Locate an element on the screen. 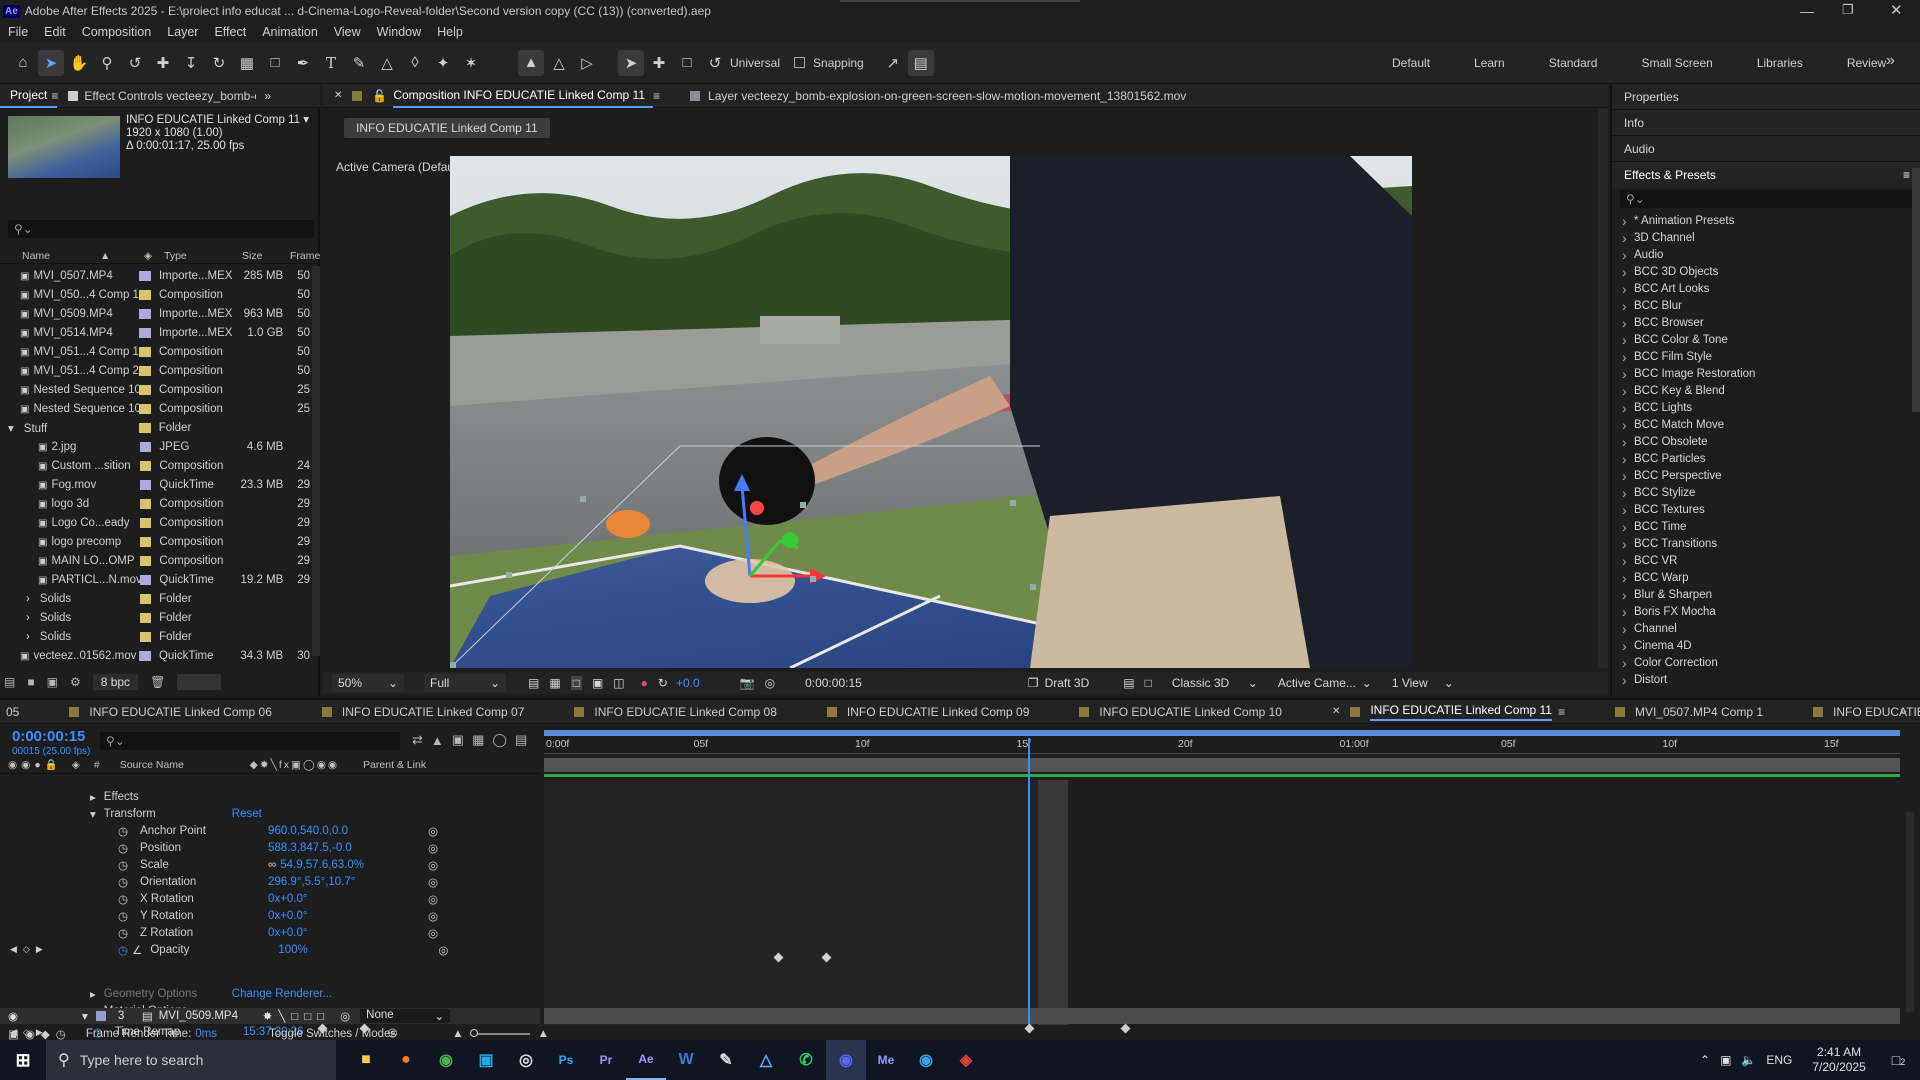 This screenshot has height=1080, width=1920. more-workspaces-icon: » is located at coordinates (1890, 61).